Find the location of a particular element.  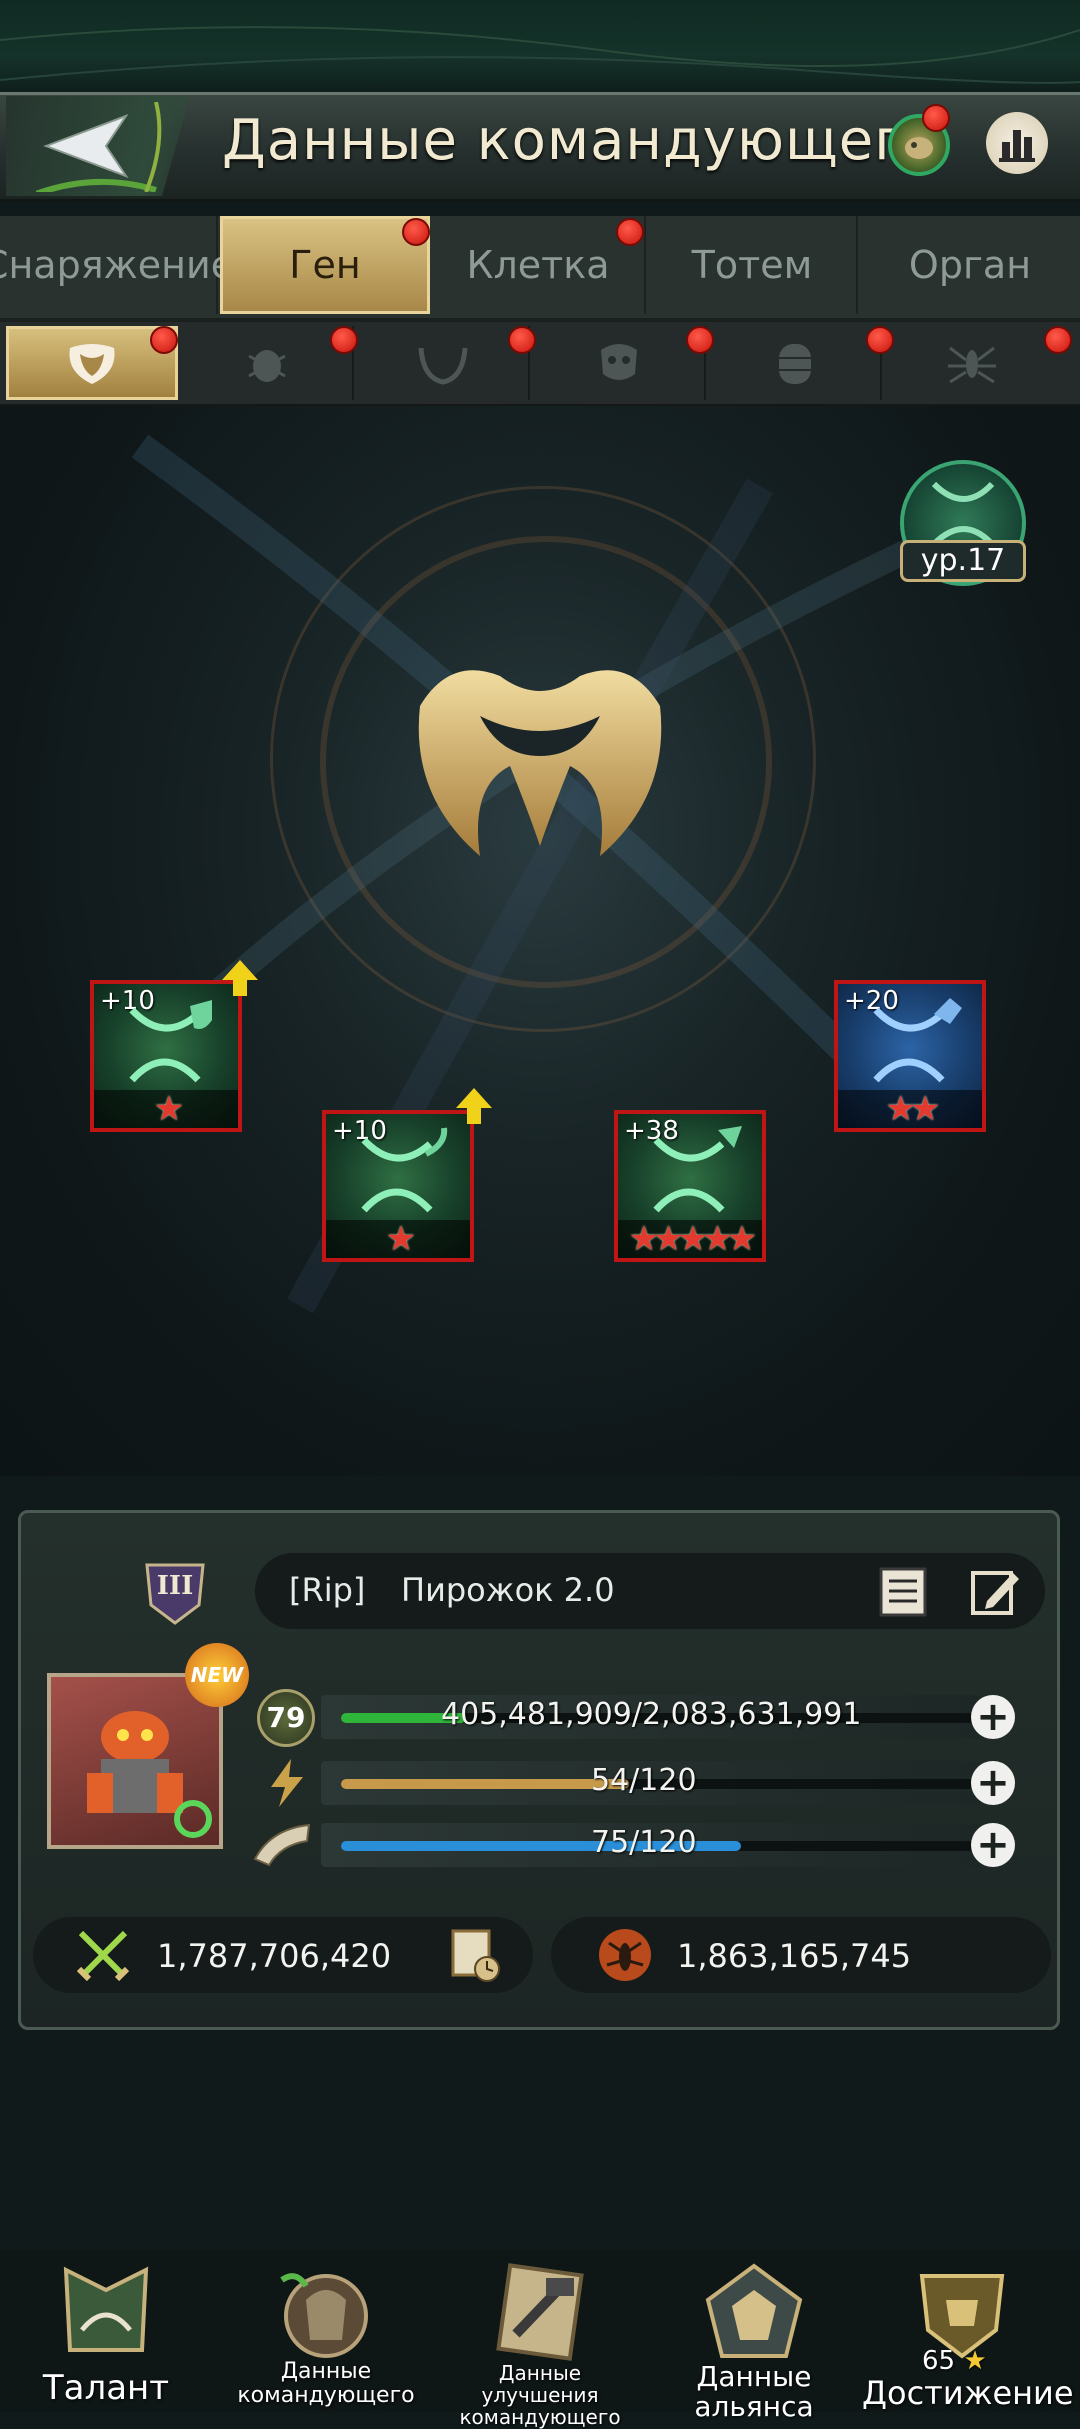

nav-commander-upgrade: Данные улучшения командующего is located at coordinates (540, 2339).